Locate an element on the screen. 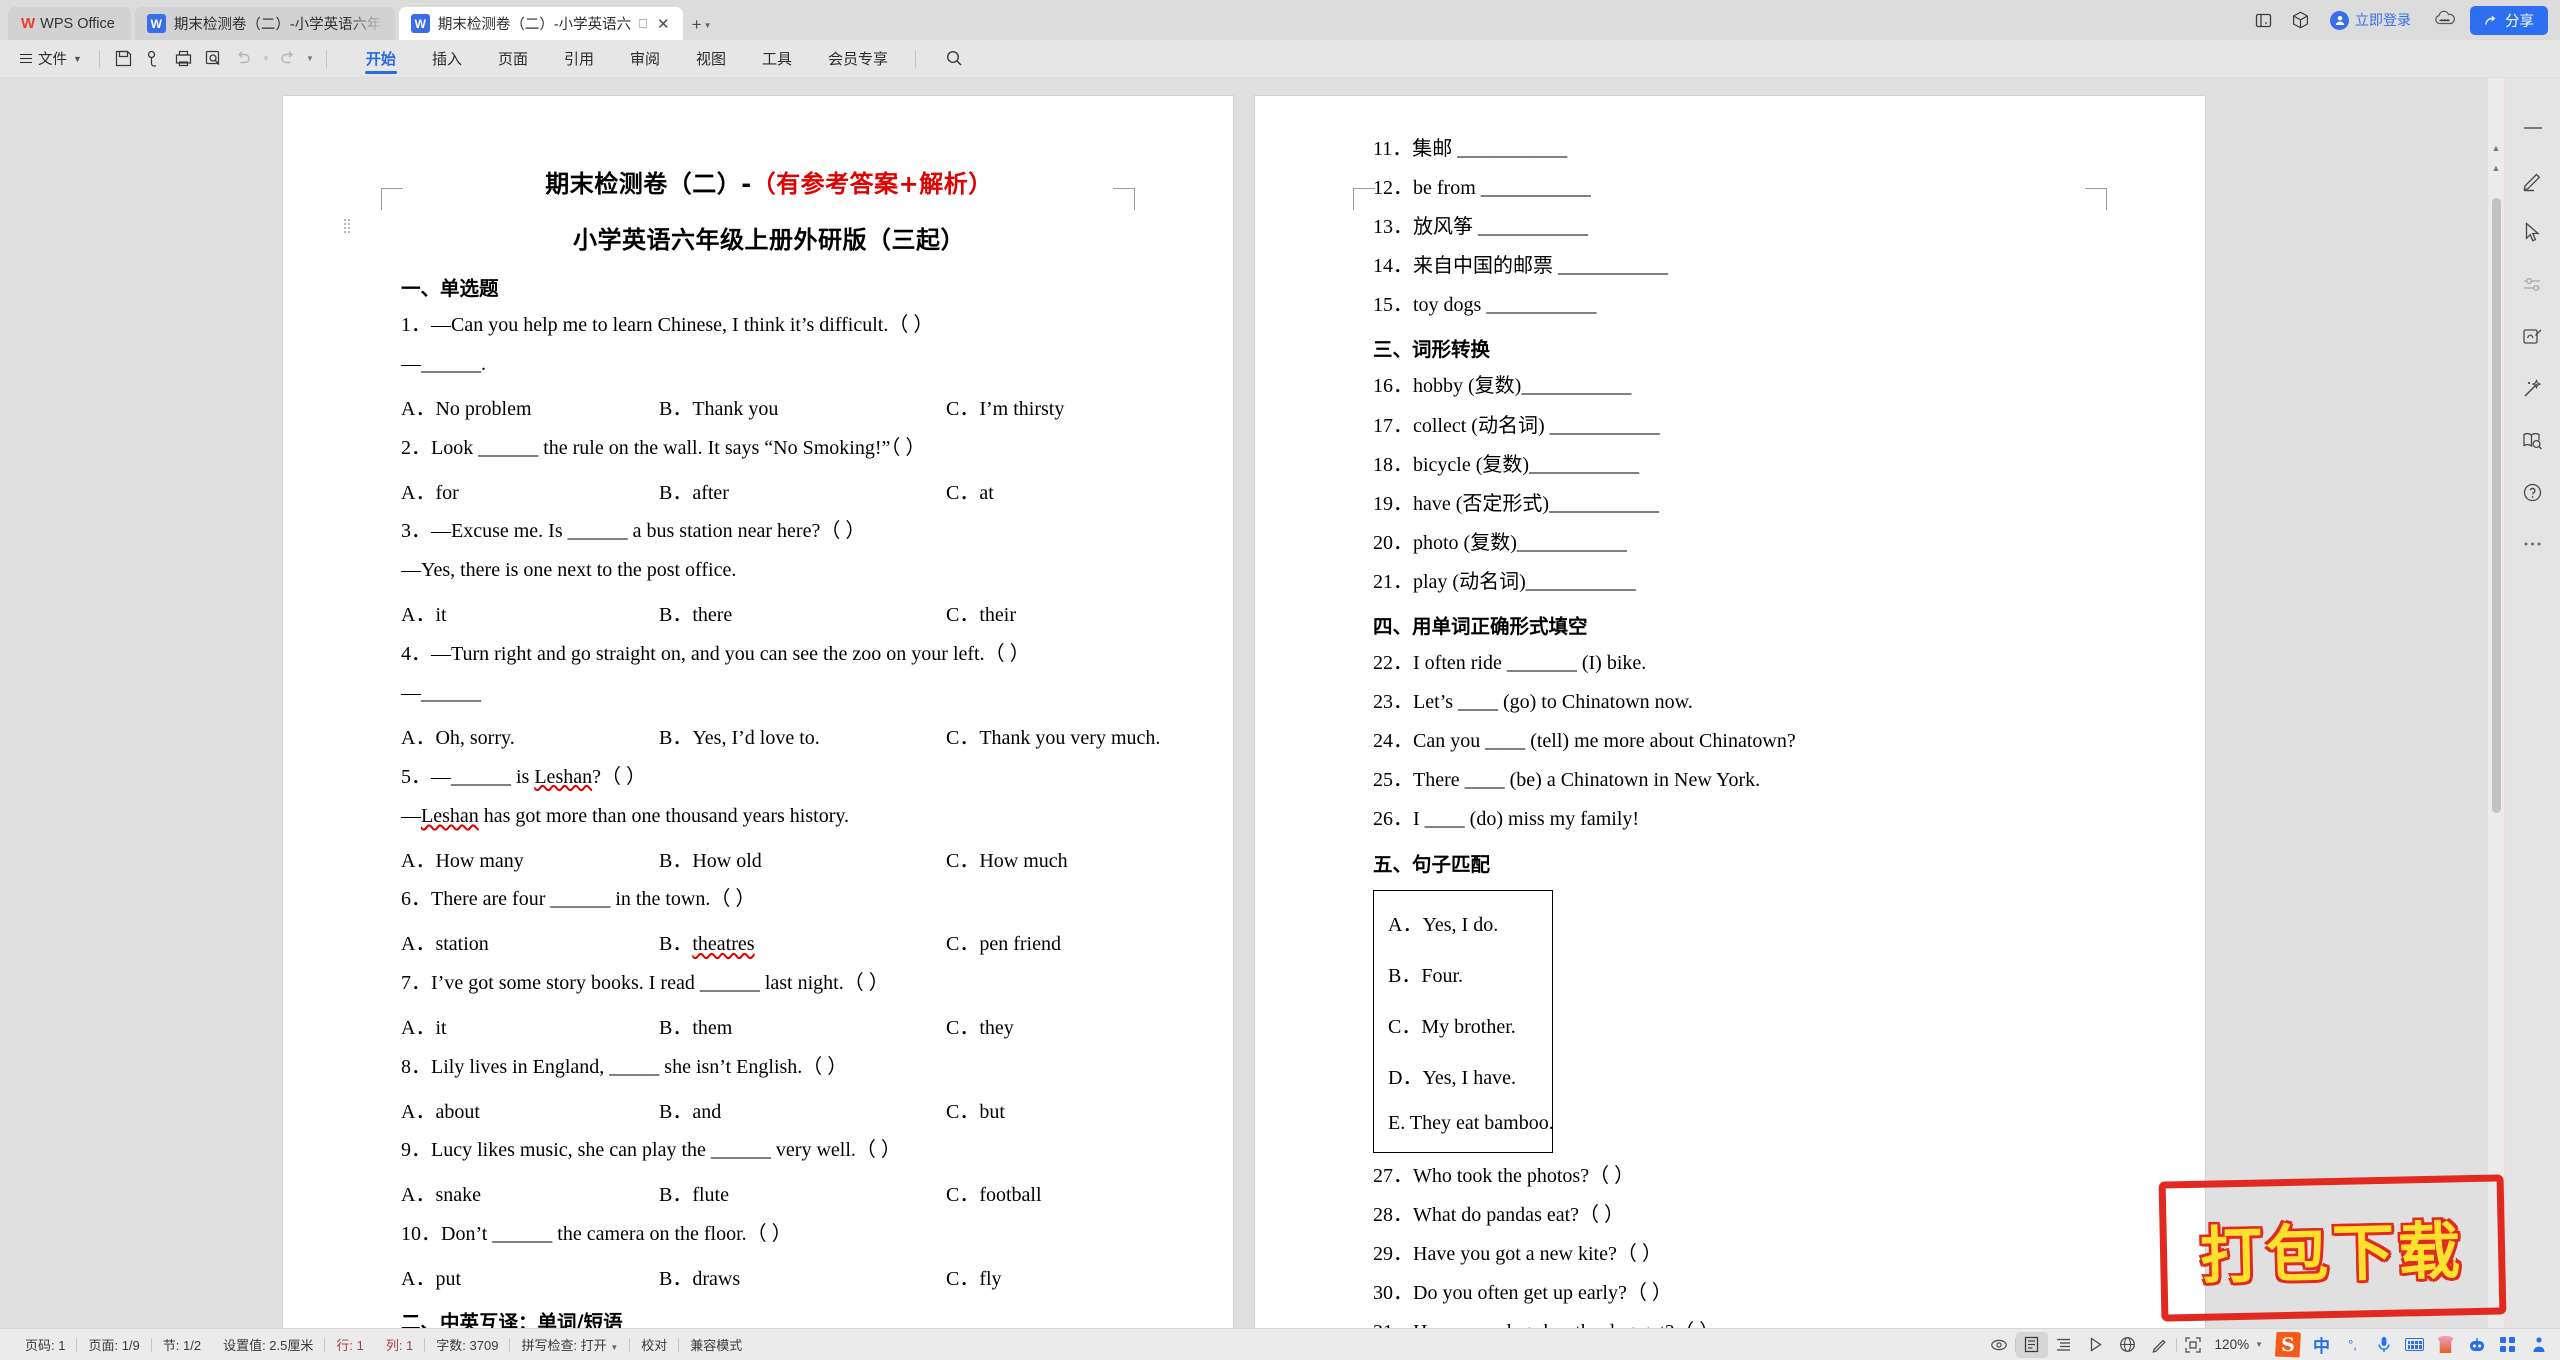 Image resolution: width=2560 pixels, height=1360 pixels. vertical-scrollbar: ▲ ▲ is located at coordinates (2496, 703).